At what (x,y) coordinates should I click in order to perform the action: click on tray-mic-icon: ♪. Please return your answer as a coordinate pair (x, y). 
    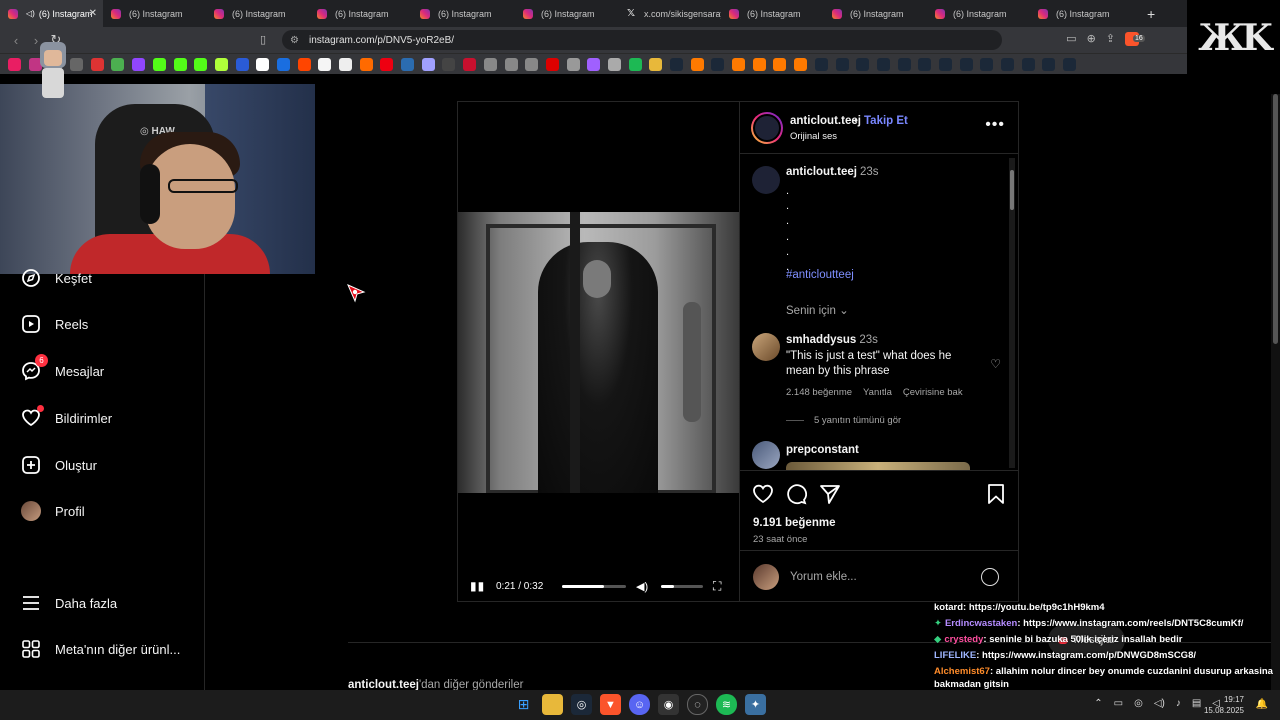
    Looking at the image, I should click on (1178, 703).